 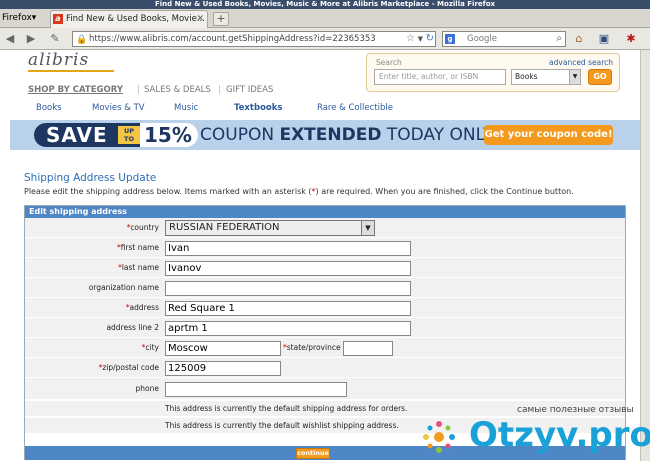 I want to click on first-name-input: Ivan, so click(x=288, y=248).